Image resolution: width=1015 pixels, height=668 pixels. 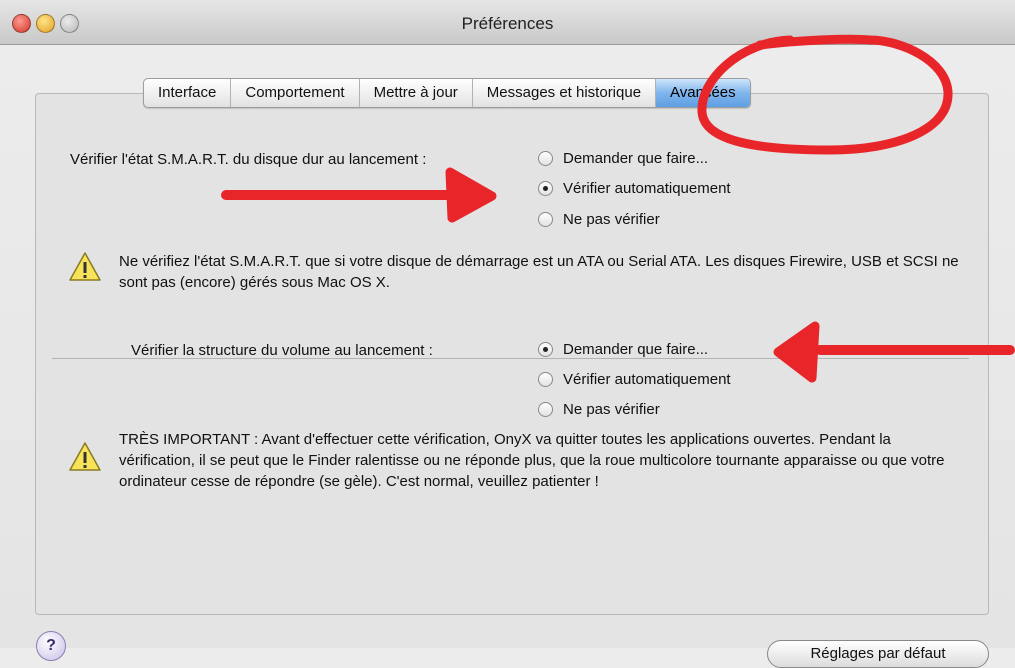 I want to click on tab-messages-historique: Messages et historique, so click(x=565, y=93).